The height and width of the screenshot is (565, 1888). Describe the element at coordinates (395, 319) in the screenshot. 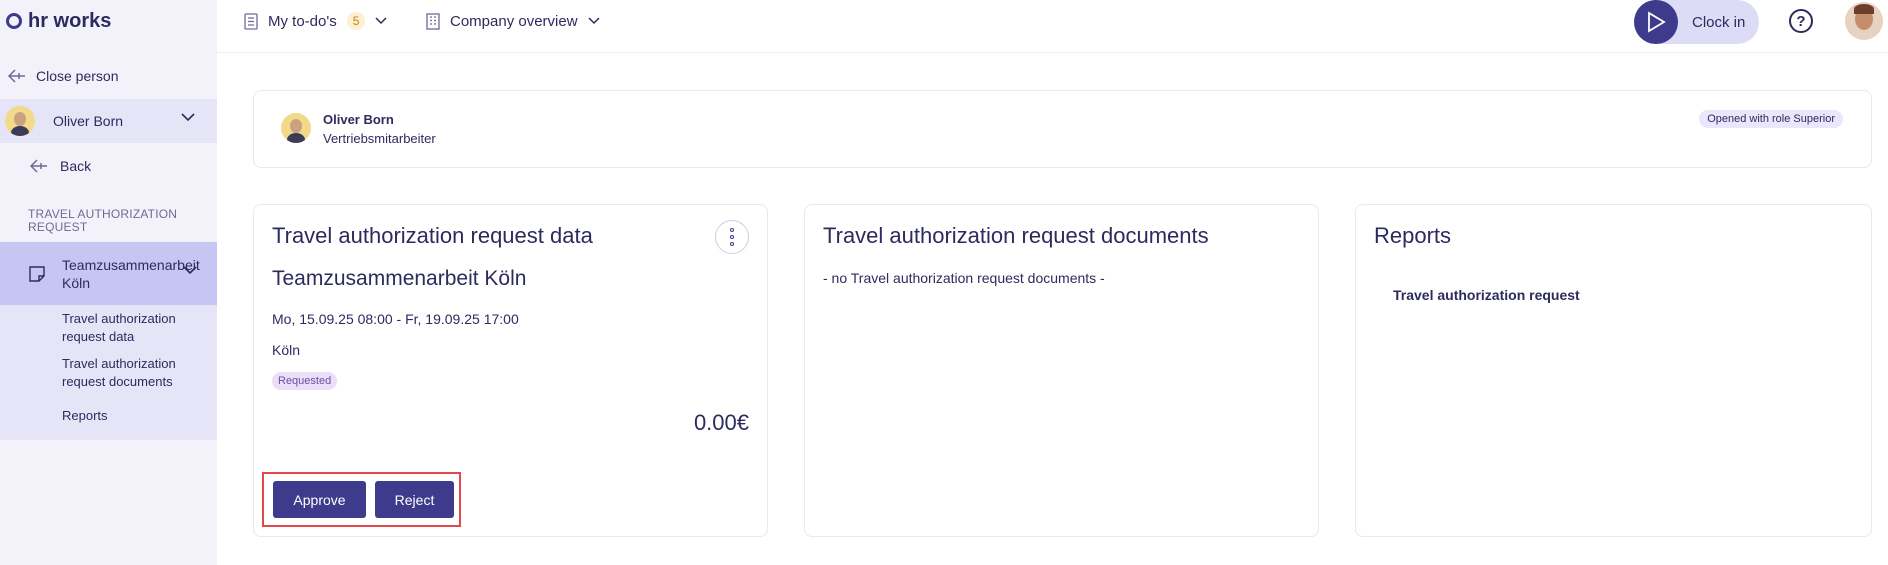

I see `trip-dates: Mo, 15.09.25 08:00 - Fr, 19.09.25 17:00` at that location.